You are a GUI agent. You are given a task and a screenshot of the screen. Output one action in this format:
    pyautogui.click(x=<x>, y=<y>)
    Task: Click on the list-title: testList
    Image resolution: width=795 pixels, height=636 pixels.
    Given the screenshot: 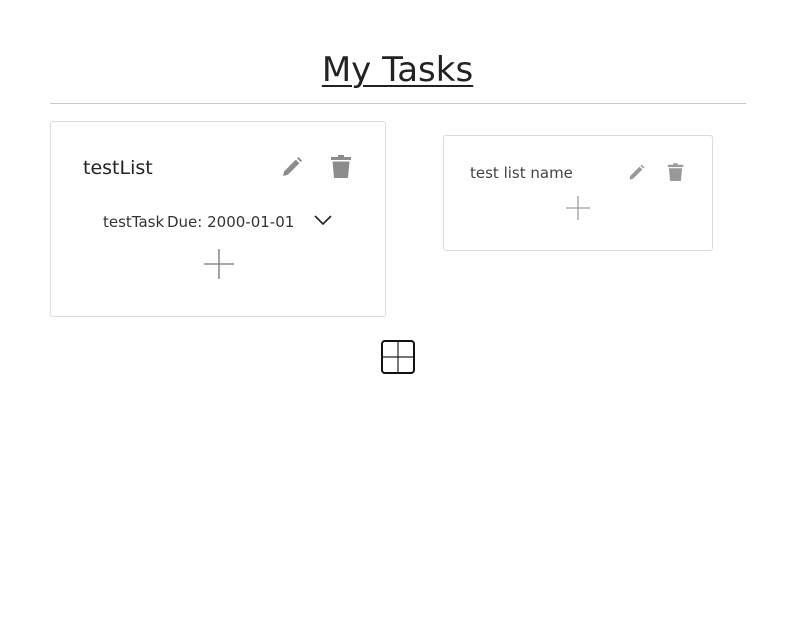 What is the action you would take?
    pyautogui.click(x=118, y=168)
    